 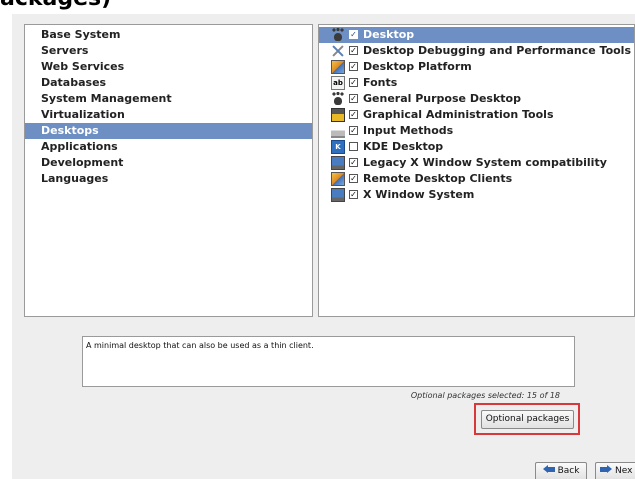 I want to click on category-development: Development, so click(x=168, y=163).